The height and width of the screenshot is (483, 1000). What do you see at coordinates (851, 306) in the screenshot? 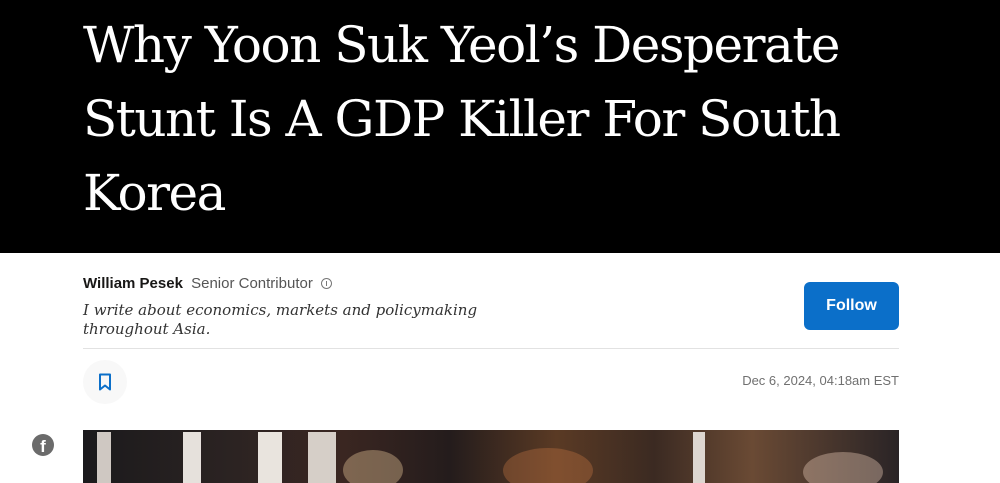
I see `follow-button: Follow` at bounding box center [851, 306].